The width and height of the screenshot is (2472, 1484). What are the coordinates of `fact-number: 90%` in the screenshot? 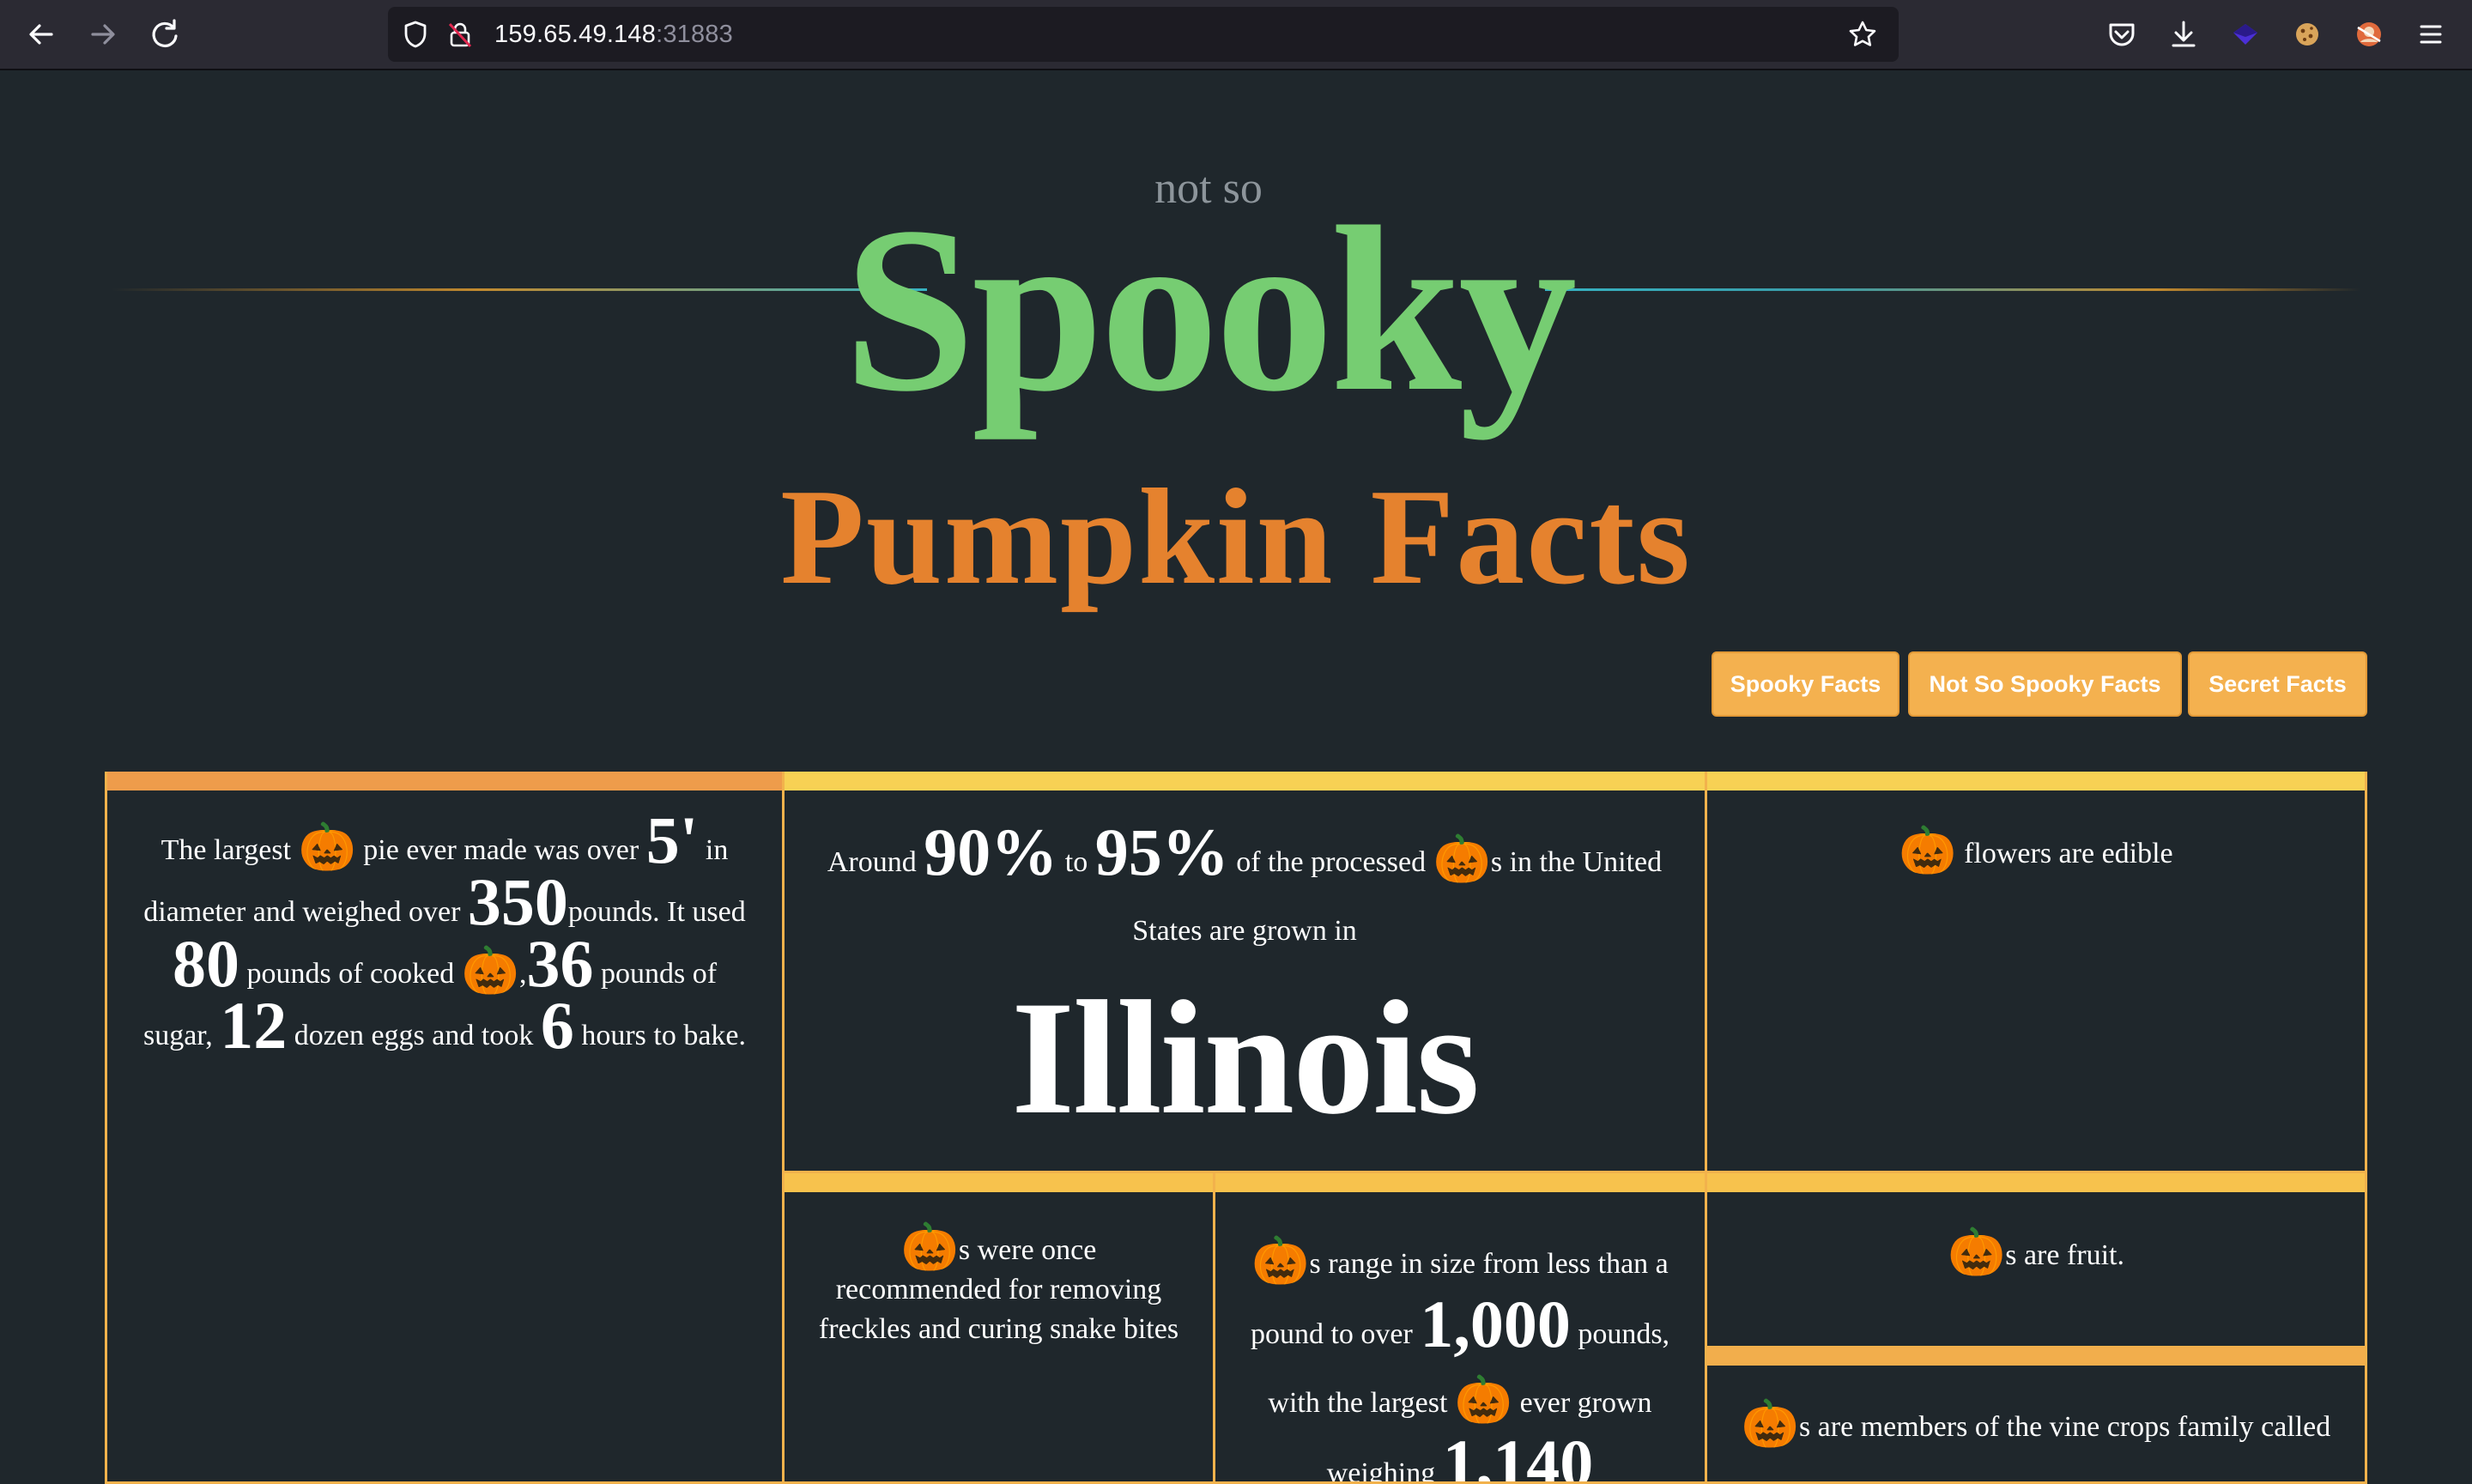 It's located at (991, 852).